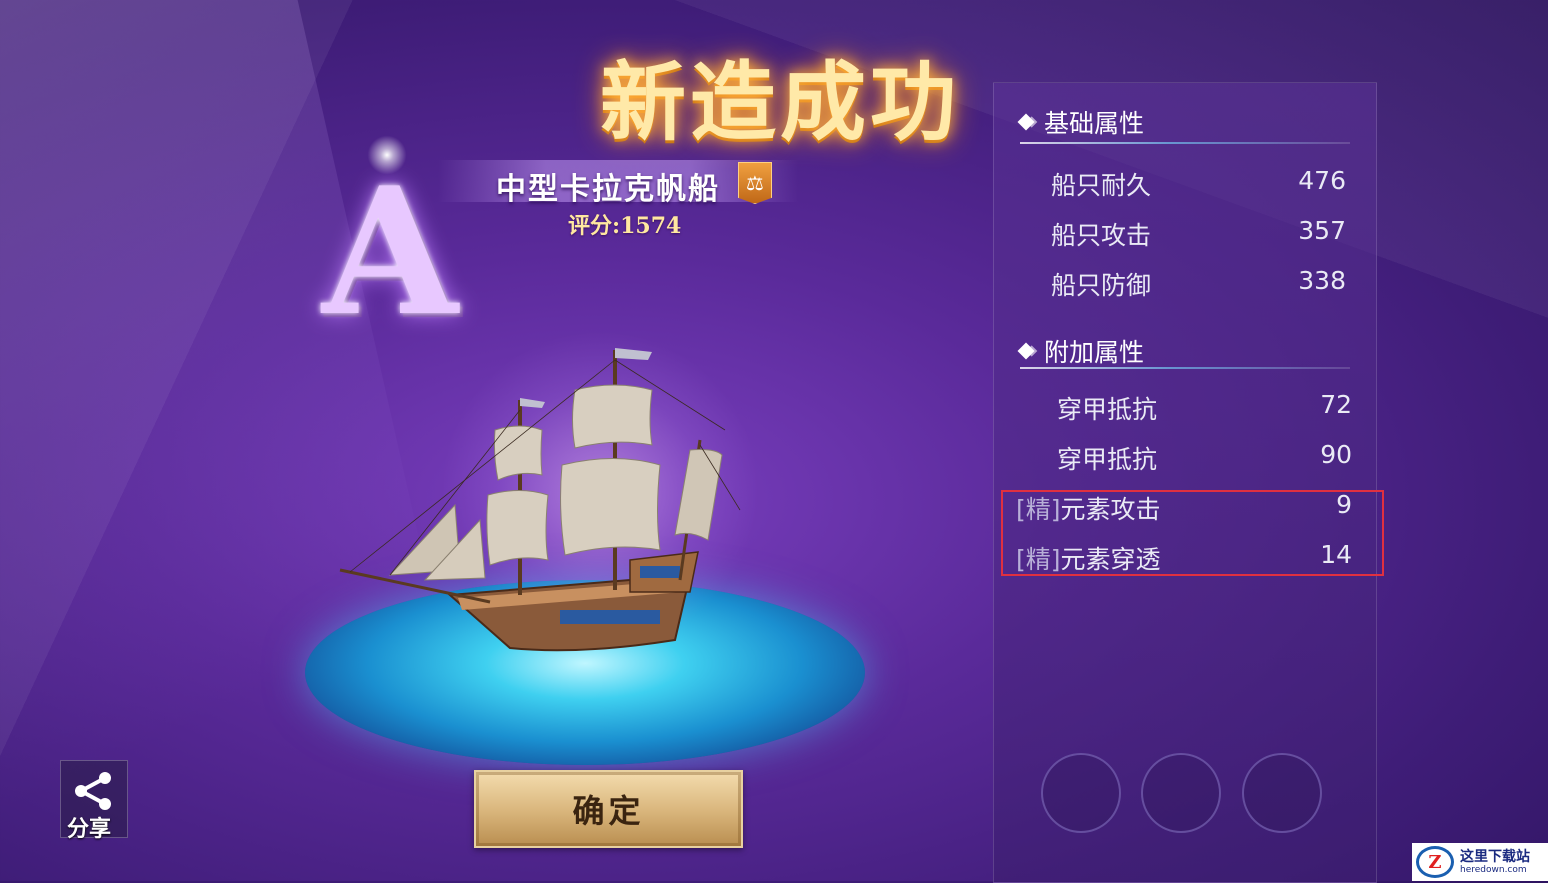  What do you see at coordinates (608, 809) in the screenshot?
I see `confirm-button: 确定` at bounding box center [608, 809].